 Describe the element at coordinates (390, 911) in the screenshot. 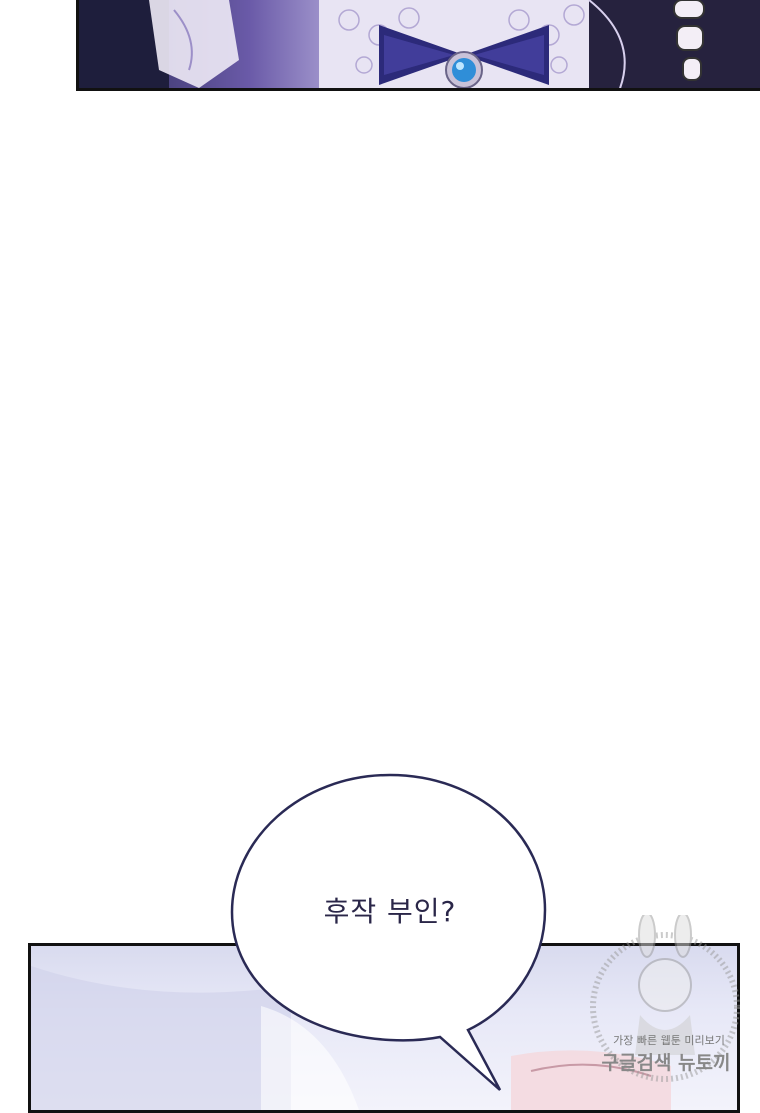

I see `speech-bubble-text: 후작 부인?` at that location.